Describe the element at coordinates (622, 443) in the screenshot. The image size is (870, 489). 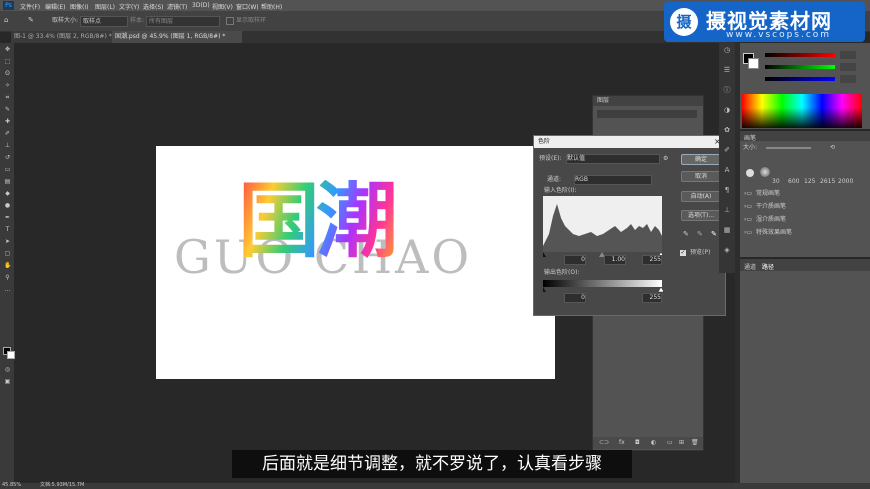
I see `fx-icon: fx` at that location.